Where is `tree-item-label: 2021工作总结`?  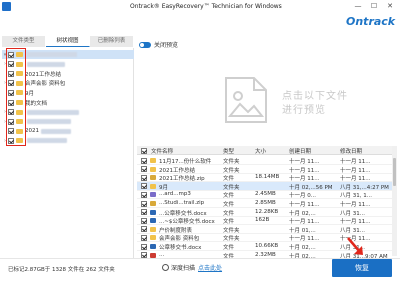 tree-item-label: 2021工作总结 is located at coordinates (43, 74).